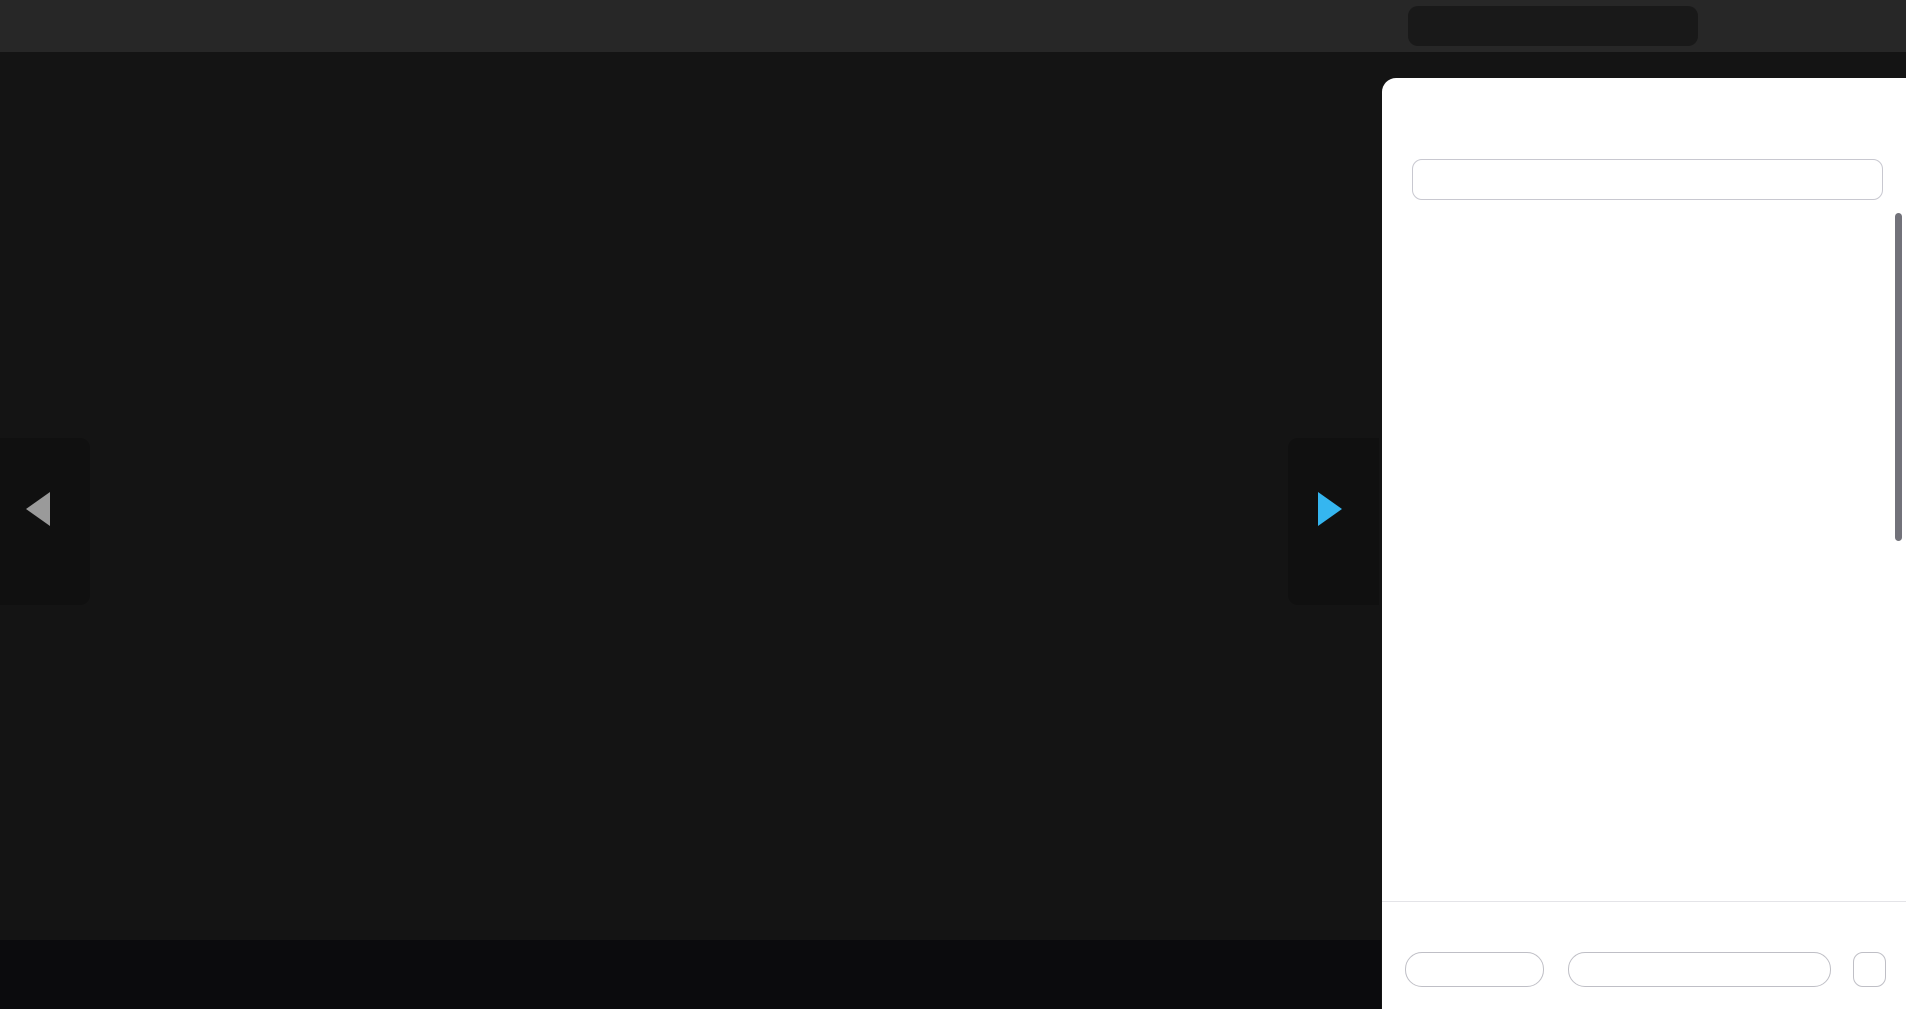 Image resolution: width=1906 pixels, height=1009 pixels. What do you see at coordinates (1885, 26) in the screenshot?
I see `close-window-button` at bounding box center [1885, 26].